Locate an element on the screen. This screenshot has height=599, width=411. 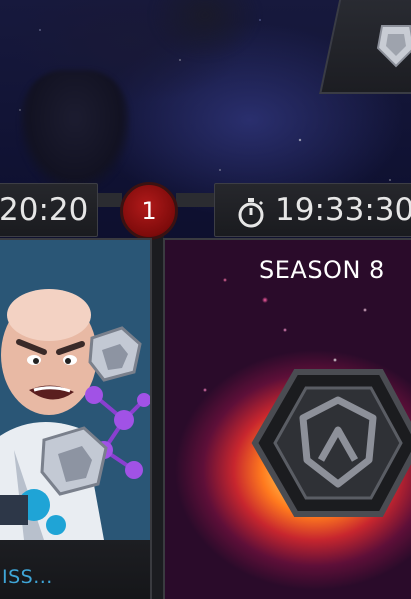
right-timer-text: 19:33:30 is located at coordinates (343, 210).